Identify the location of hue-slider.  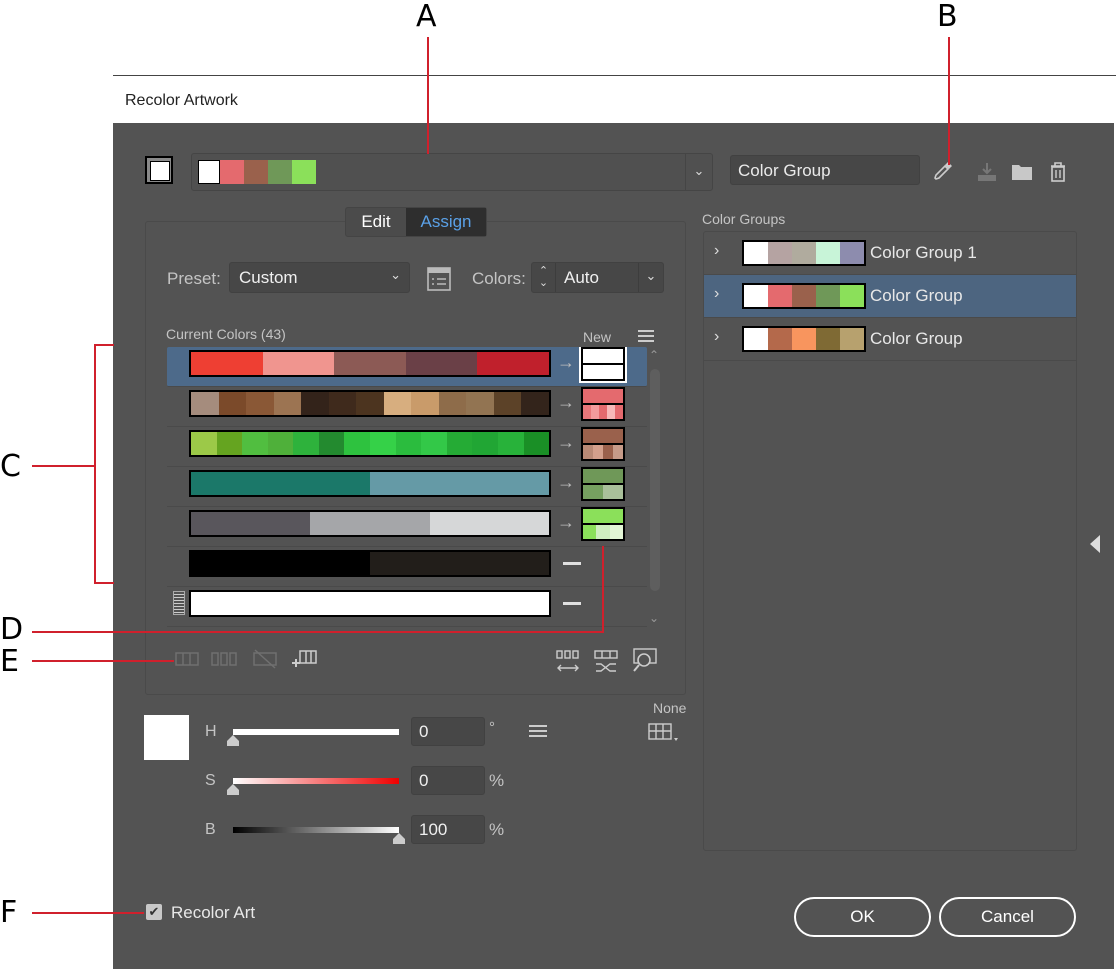
(316, 732).